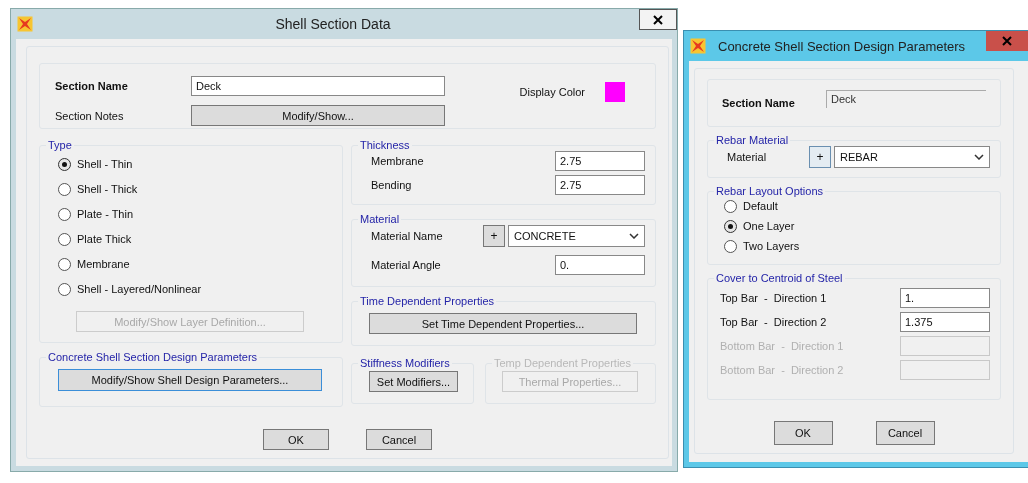 The height and width of the screenshot is (483, 1028). Describe the element at coordinates (945, 322) in the screenshot. I see `cover-field: 1.375` at that location.